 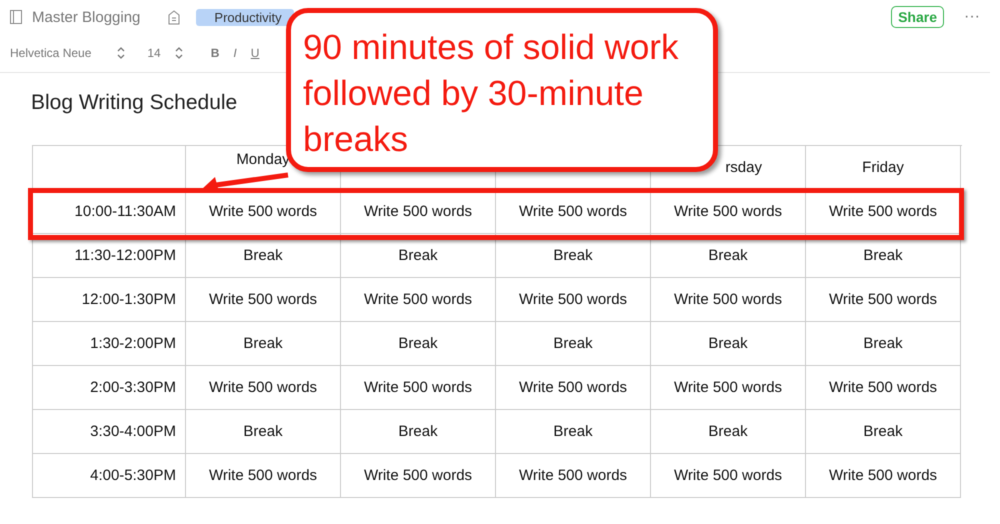 I want to click on time-cell: 10:00-11:30AM, so click(x=109, y=212).